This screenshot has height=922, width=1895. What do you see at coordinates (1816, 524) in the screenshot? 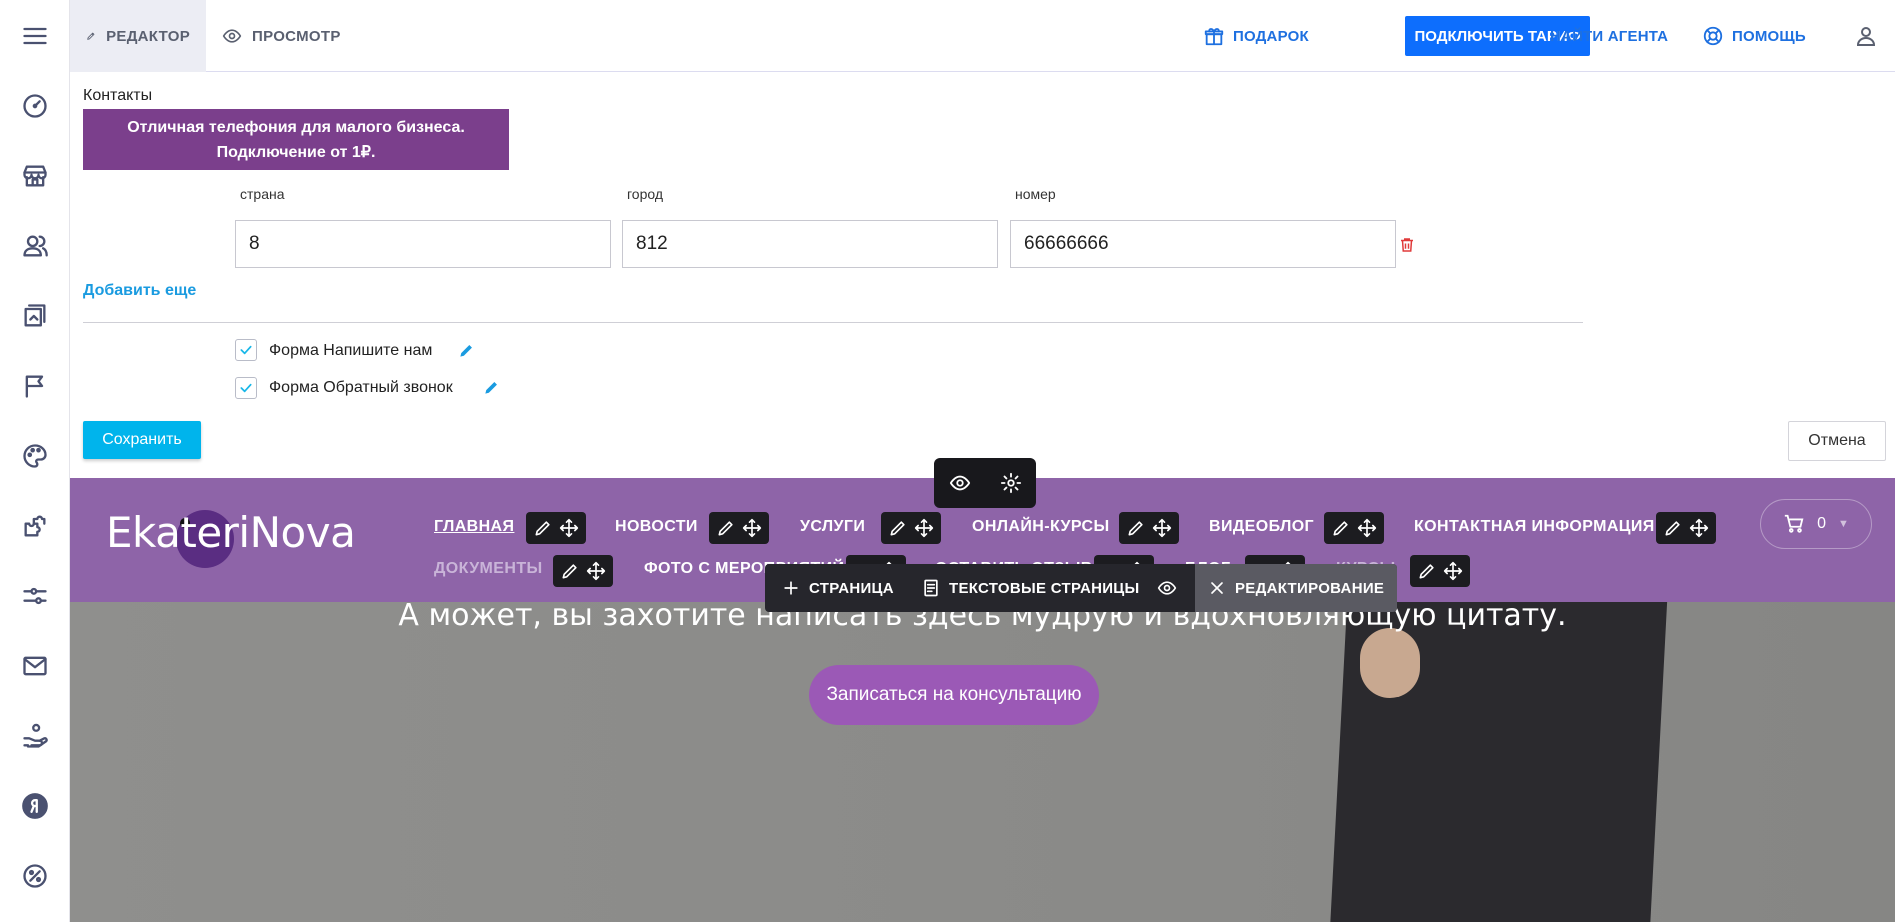
I see `cart-button: 0 ▼` at bounding box center [1816, 524].